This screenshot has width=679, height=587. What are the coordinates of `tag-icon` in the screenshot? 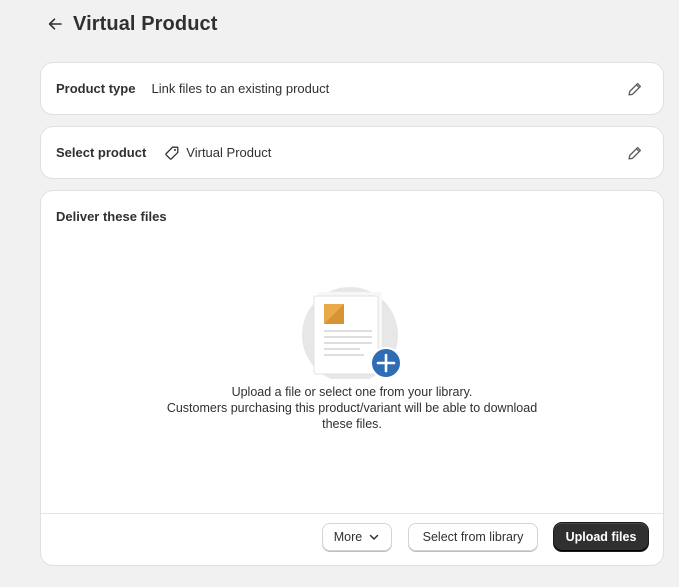 It's located at (172, 153).